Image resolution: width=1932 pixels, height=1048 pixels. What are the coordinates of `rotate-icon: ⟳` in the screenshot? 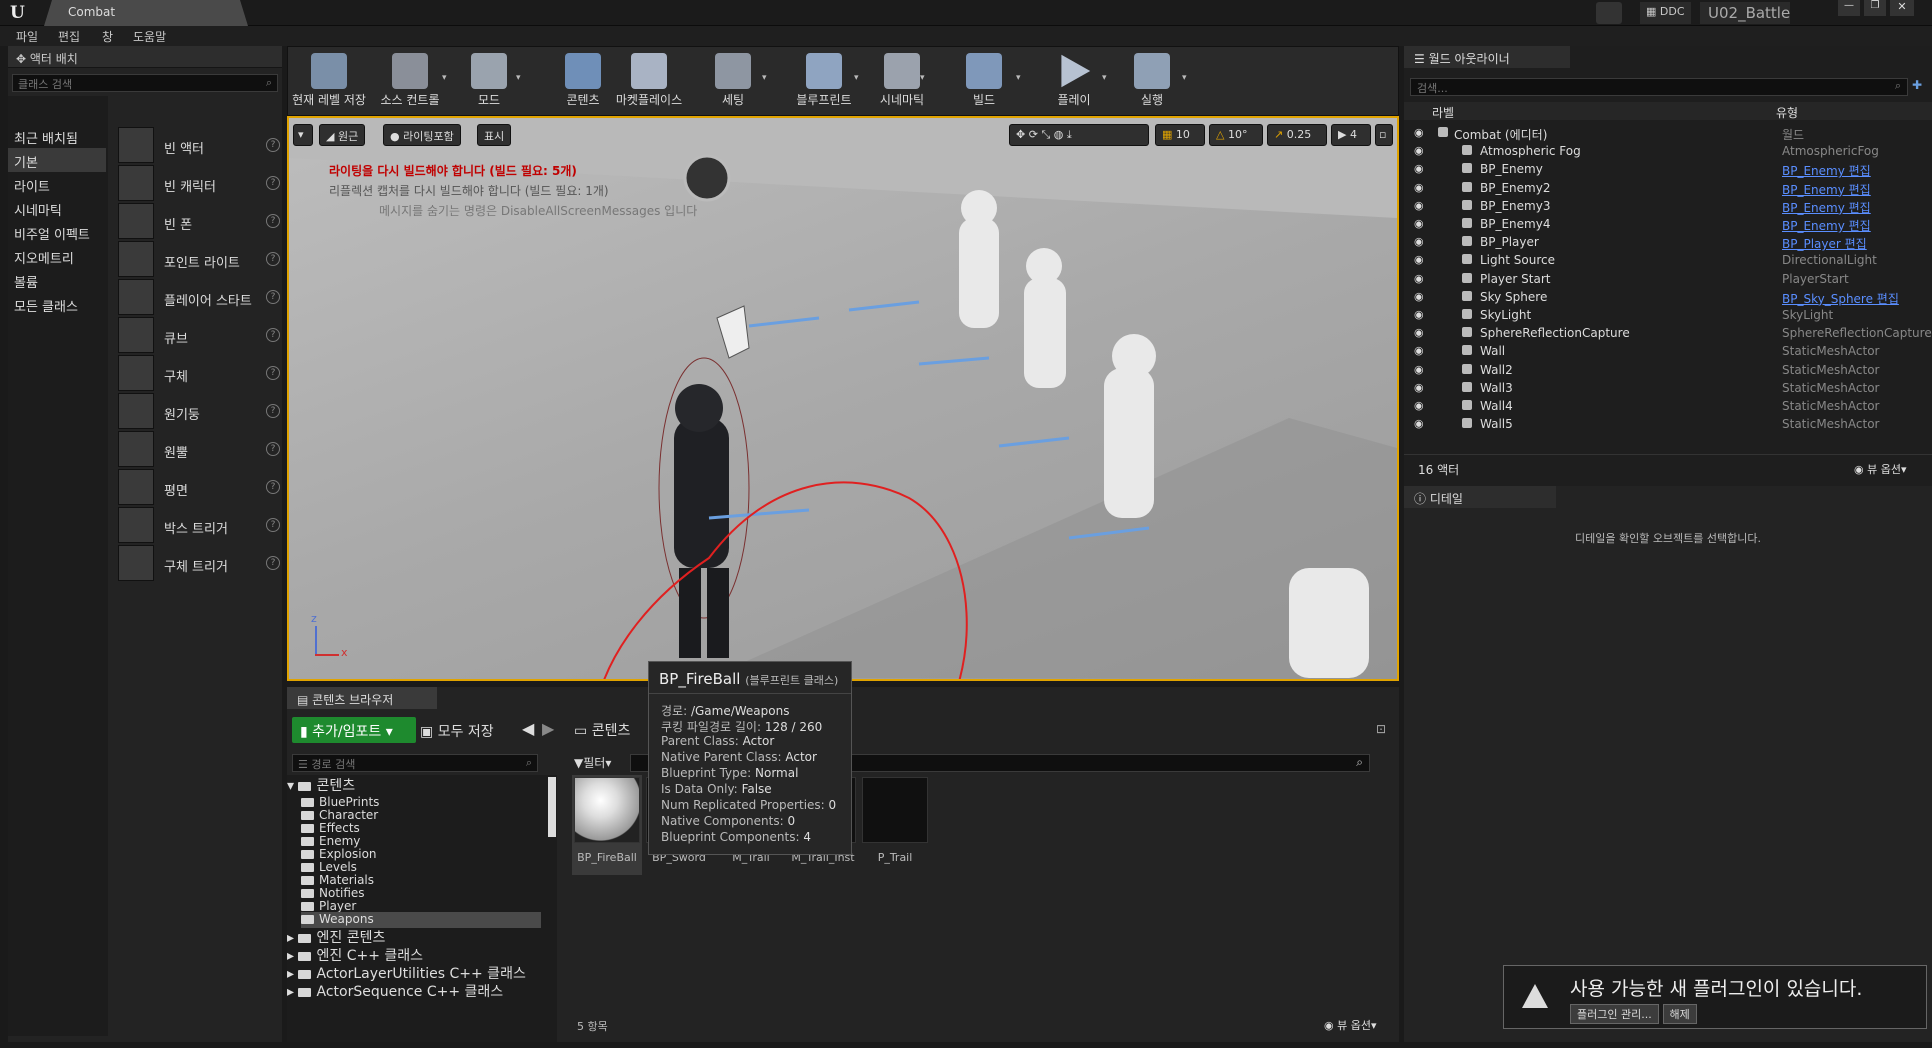 It's located at (1033, 134).